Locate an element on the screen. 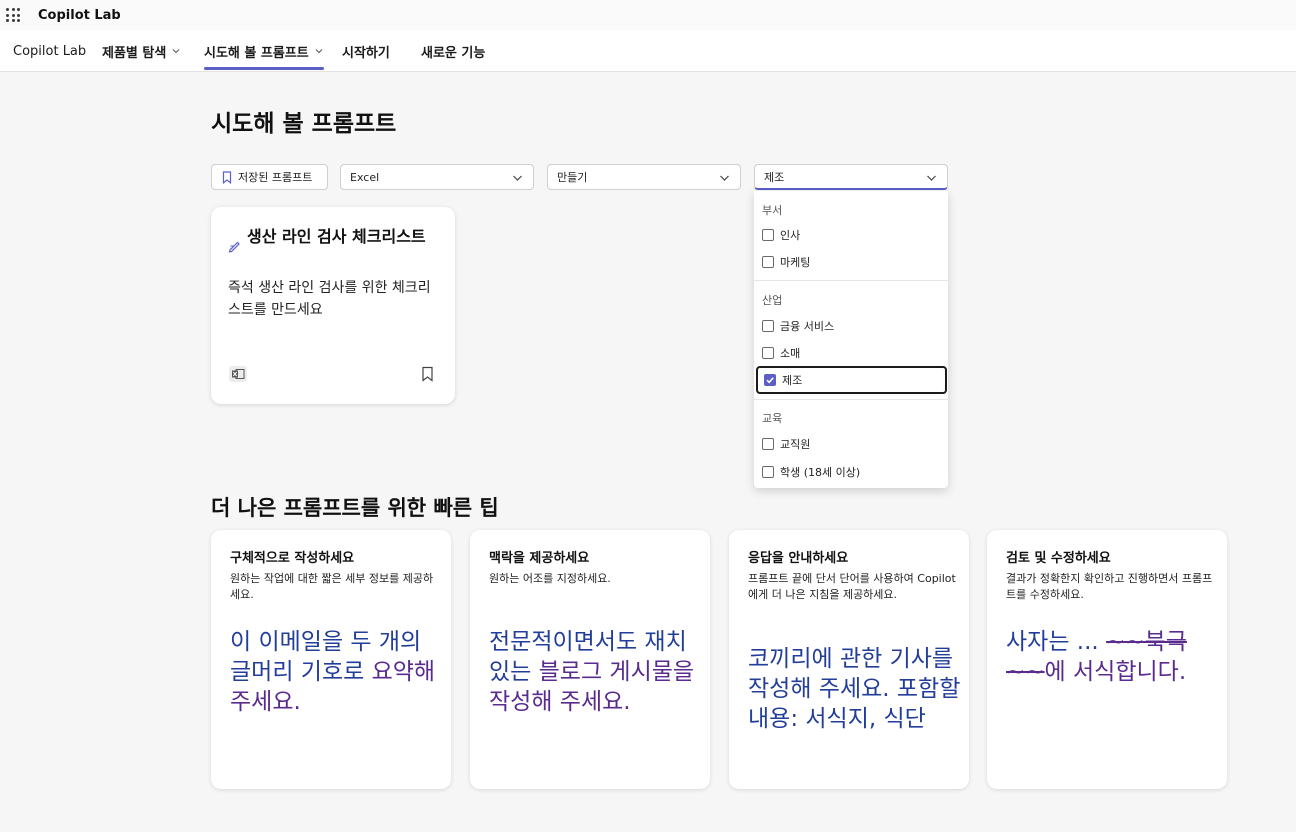  nav-copilot-lab: Copilot Lab is located at coordinates (49, 51).